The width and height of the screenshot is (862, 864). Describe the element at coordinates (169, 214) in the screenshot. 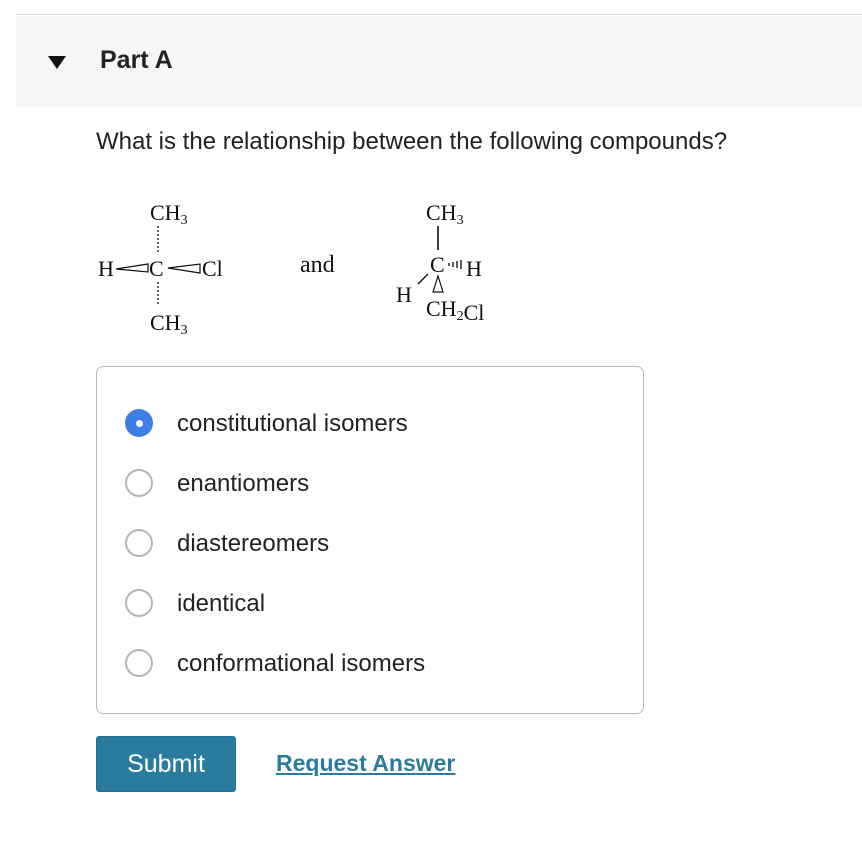

I see `molecule-1-top-group: CH3` at that location.